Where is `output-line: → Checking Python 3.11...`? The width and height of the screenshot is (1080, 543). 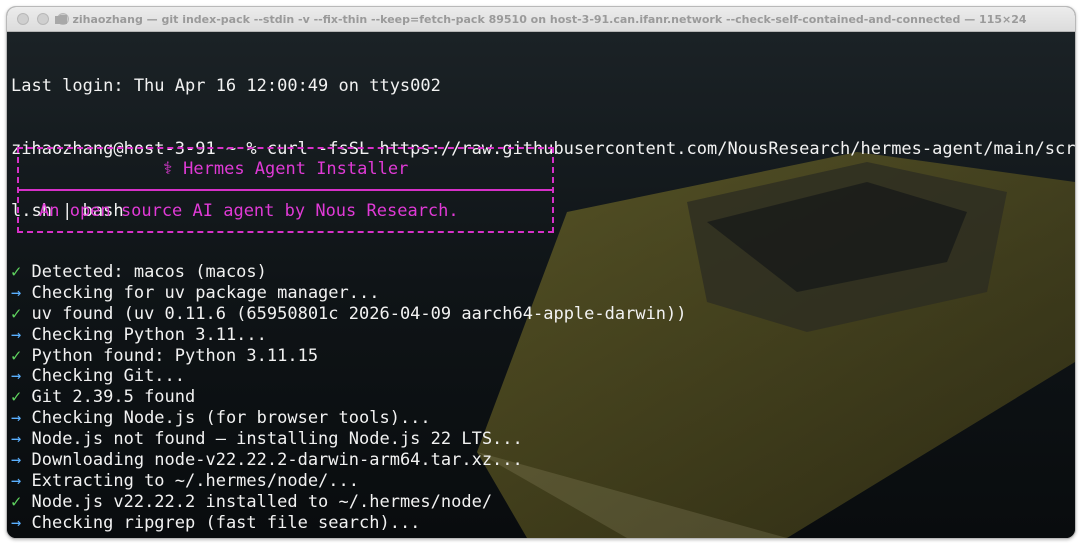 output-line: → Checking Python 3.11... is located at coordinates (349, 335).